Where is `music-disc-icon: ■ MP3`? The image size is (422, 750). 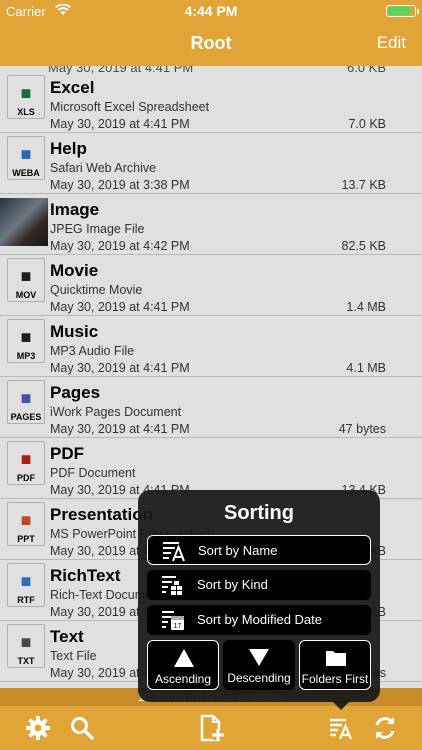
music-disc-icon: ■ MP3 is located at coordinates (26, 341).